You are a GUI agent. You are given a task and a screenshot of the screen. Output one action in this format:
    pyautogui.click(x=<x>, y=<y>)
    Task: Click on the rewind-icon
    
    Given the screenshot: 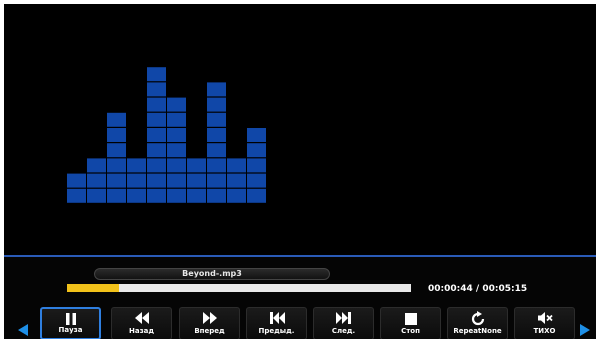 What is the action you would take?
    pyautogui.click(x=141, y=319)
    